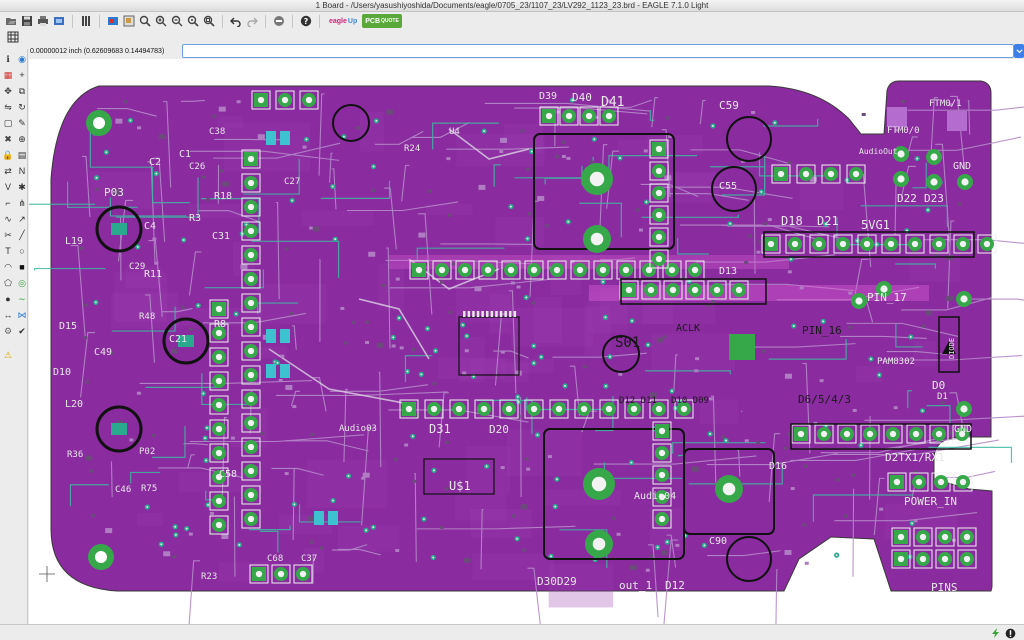 This screenshot has height=640, width=1024. Describe the element at coordinates (688, 328) in the screenshot. I see `silk-label-aclk: ACLK` at that location.